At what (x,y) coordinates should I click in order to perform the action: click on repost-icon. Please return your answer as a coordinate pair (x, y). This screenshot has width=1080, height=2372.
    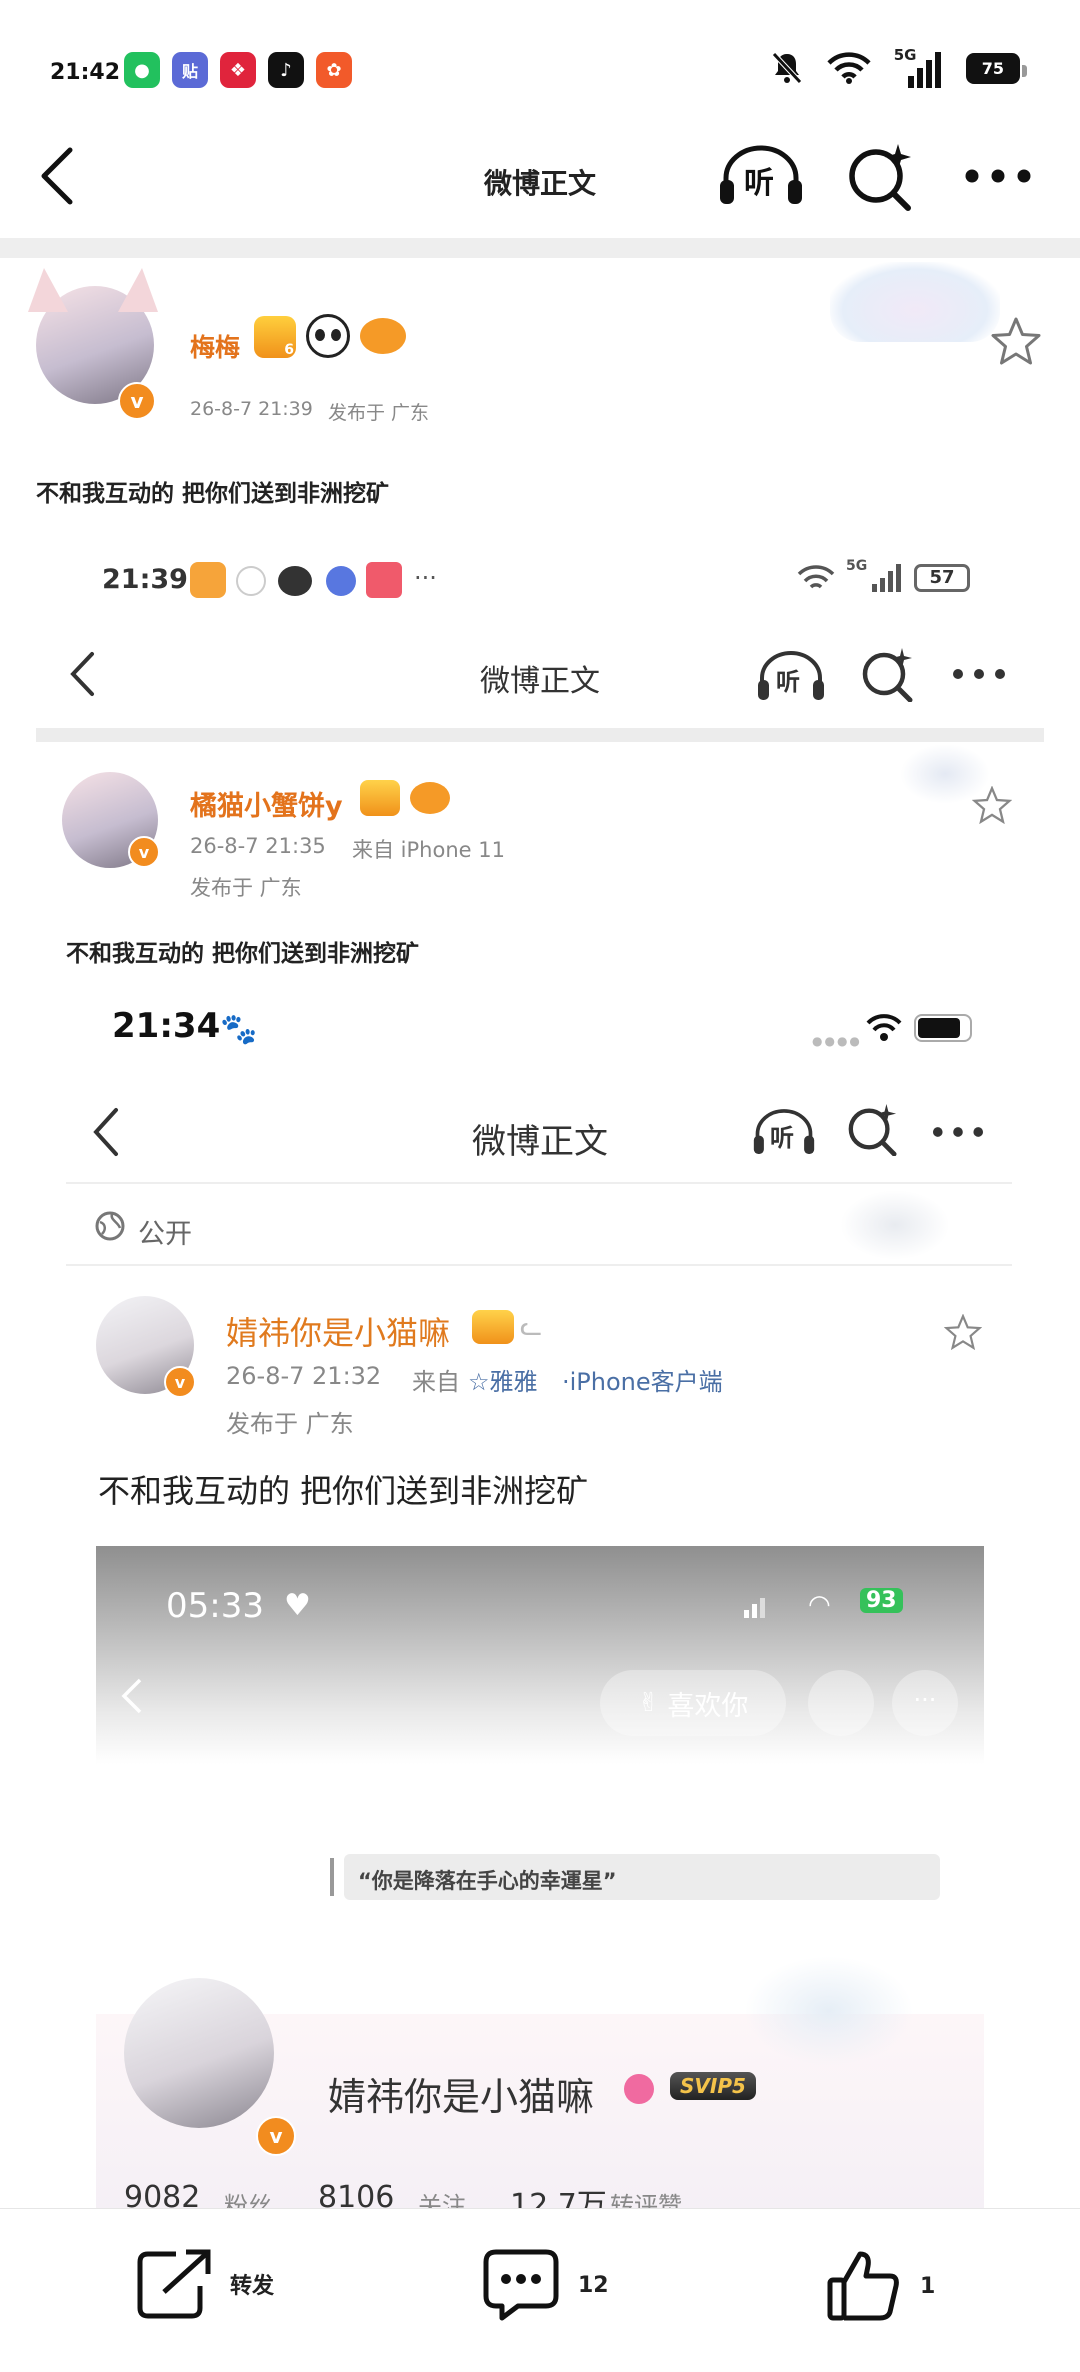
    Looking at the image, I should click on (174, 2284).